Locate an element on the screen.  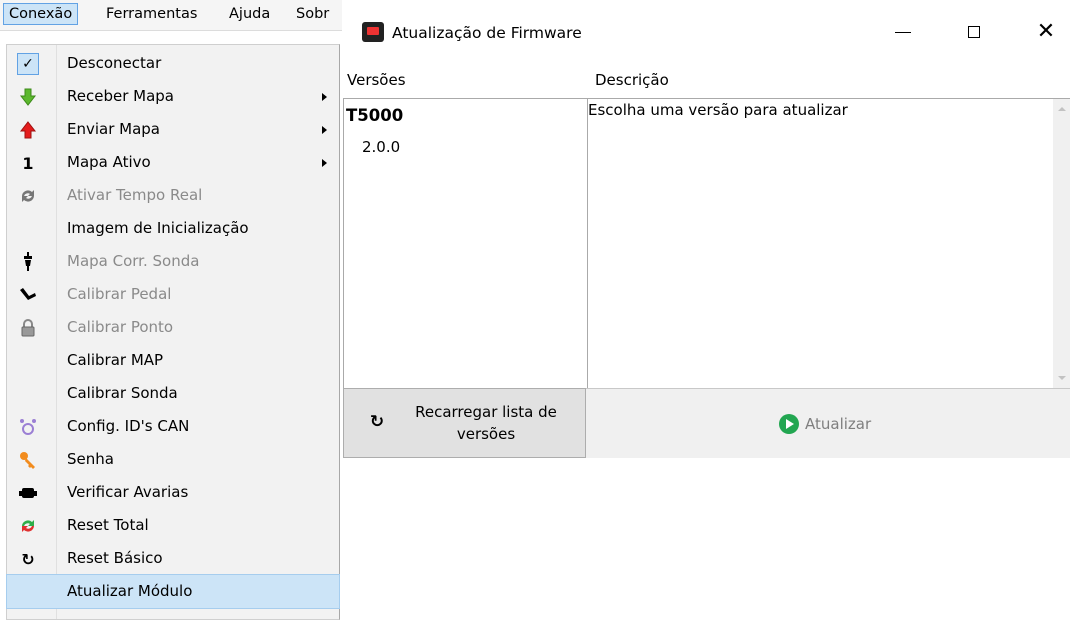
menu-item-calibrar-ponto: Calibrar Ponto is located at coordinates (173, 327).